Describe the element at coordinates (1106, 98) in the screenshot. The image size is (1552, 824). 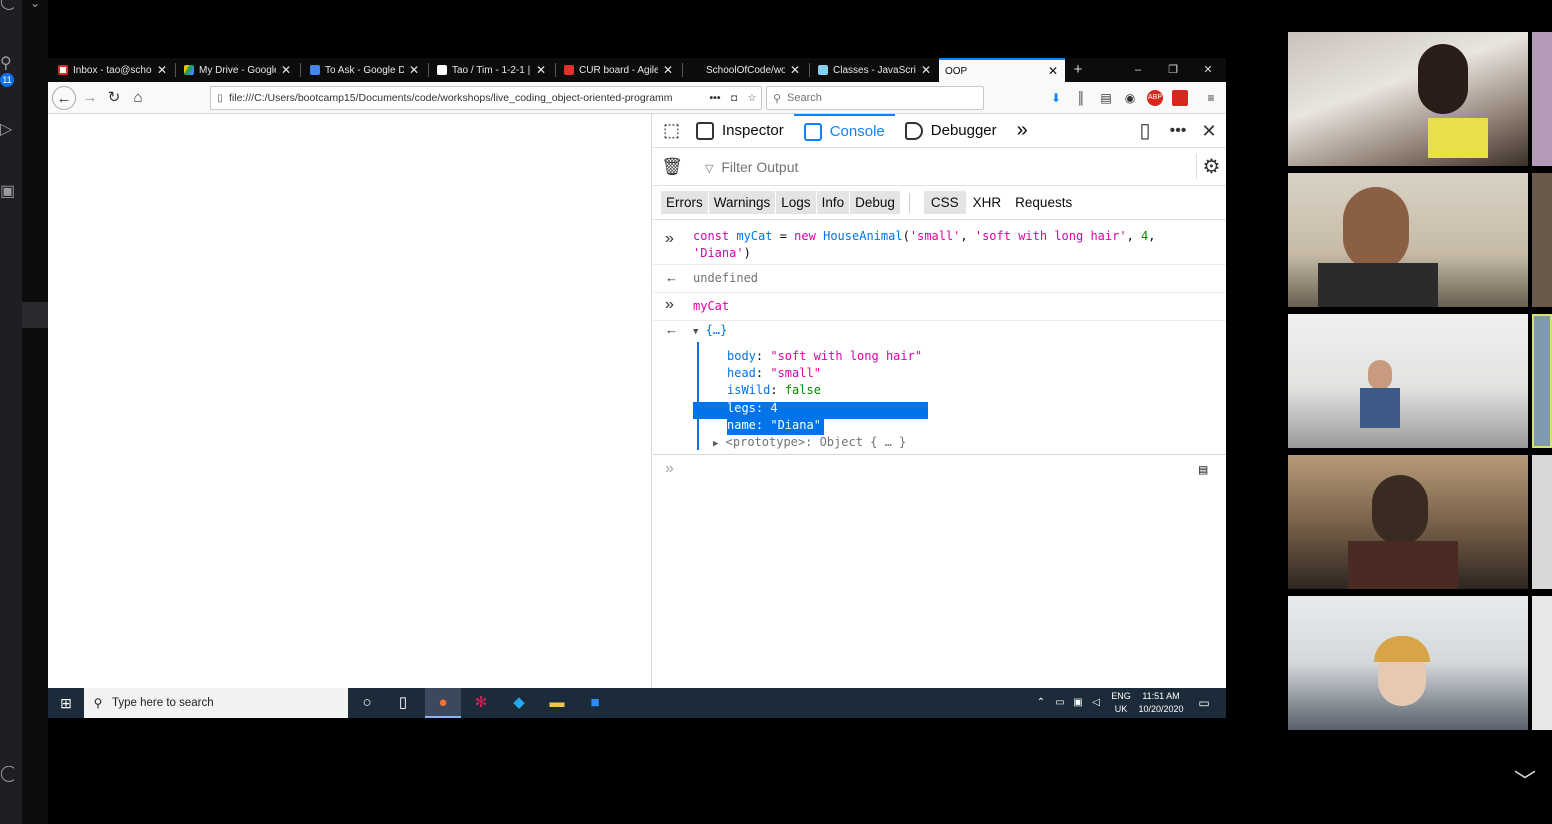
I see `reader-icon: ▤` at that location.